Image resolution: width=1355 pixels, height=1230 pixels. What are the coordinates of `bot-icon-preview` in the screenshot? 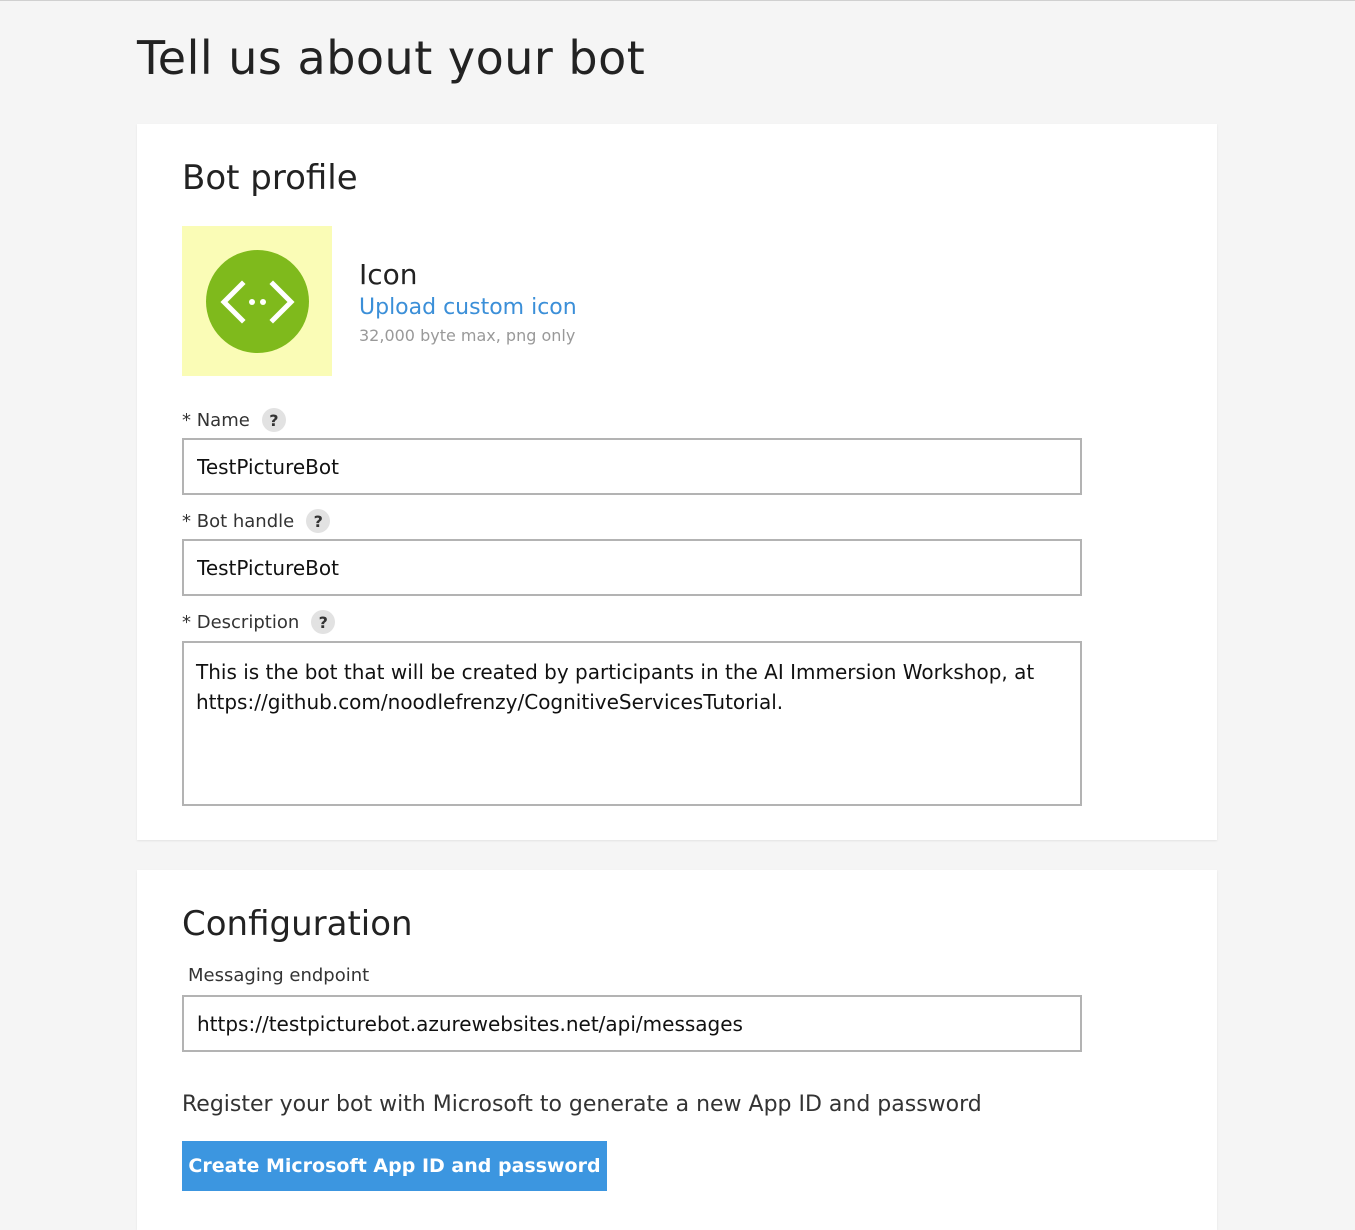 It's located at (257, 301).